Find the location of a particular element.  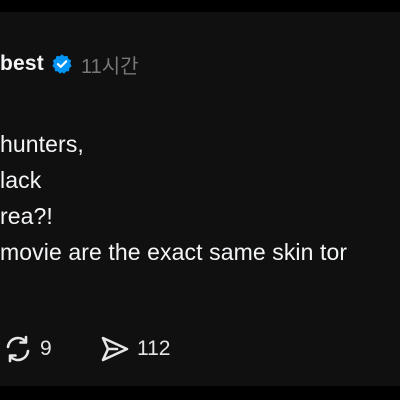

share-icon is located at coordinates (115, 349).